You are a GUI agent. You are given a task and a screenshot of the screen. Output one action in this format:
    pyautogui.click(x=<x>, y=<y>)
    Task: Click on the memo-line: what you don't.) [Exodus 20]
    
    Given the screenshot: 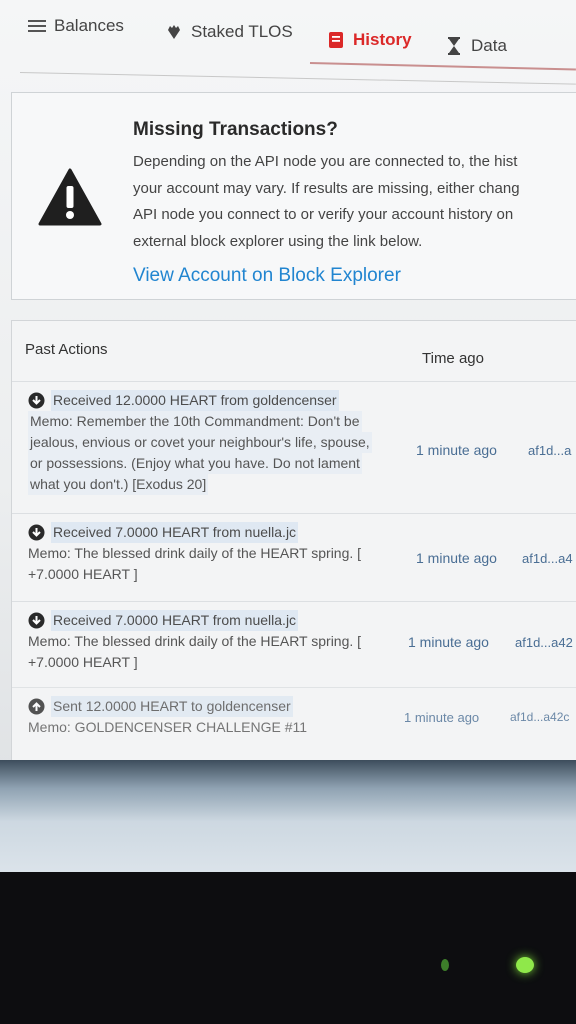 What is the action you would take?
    pyautogui.click(x=118, y=484)
    